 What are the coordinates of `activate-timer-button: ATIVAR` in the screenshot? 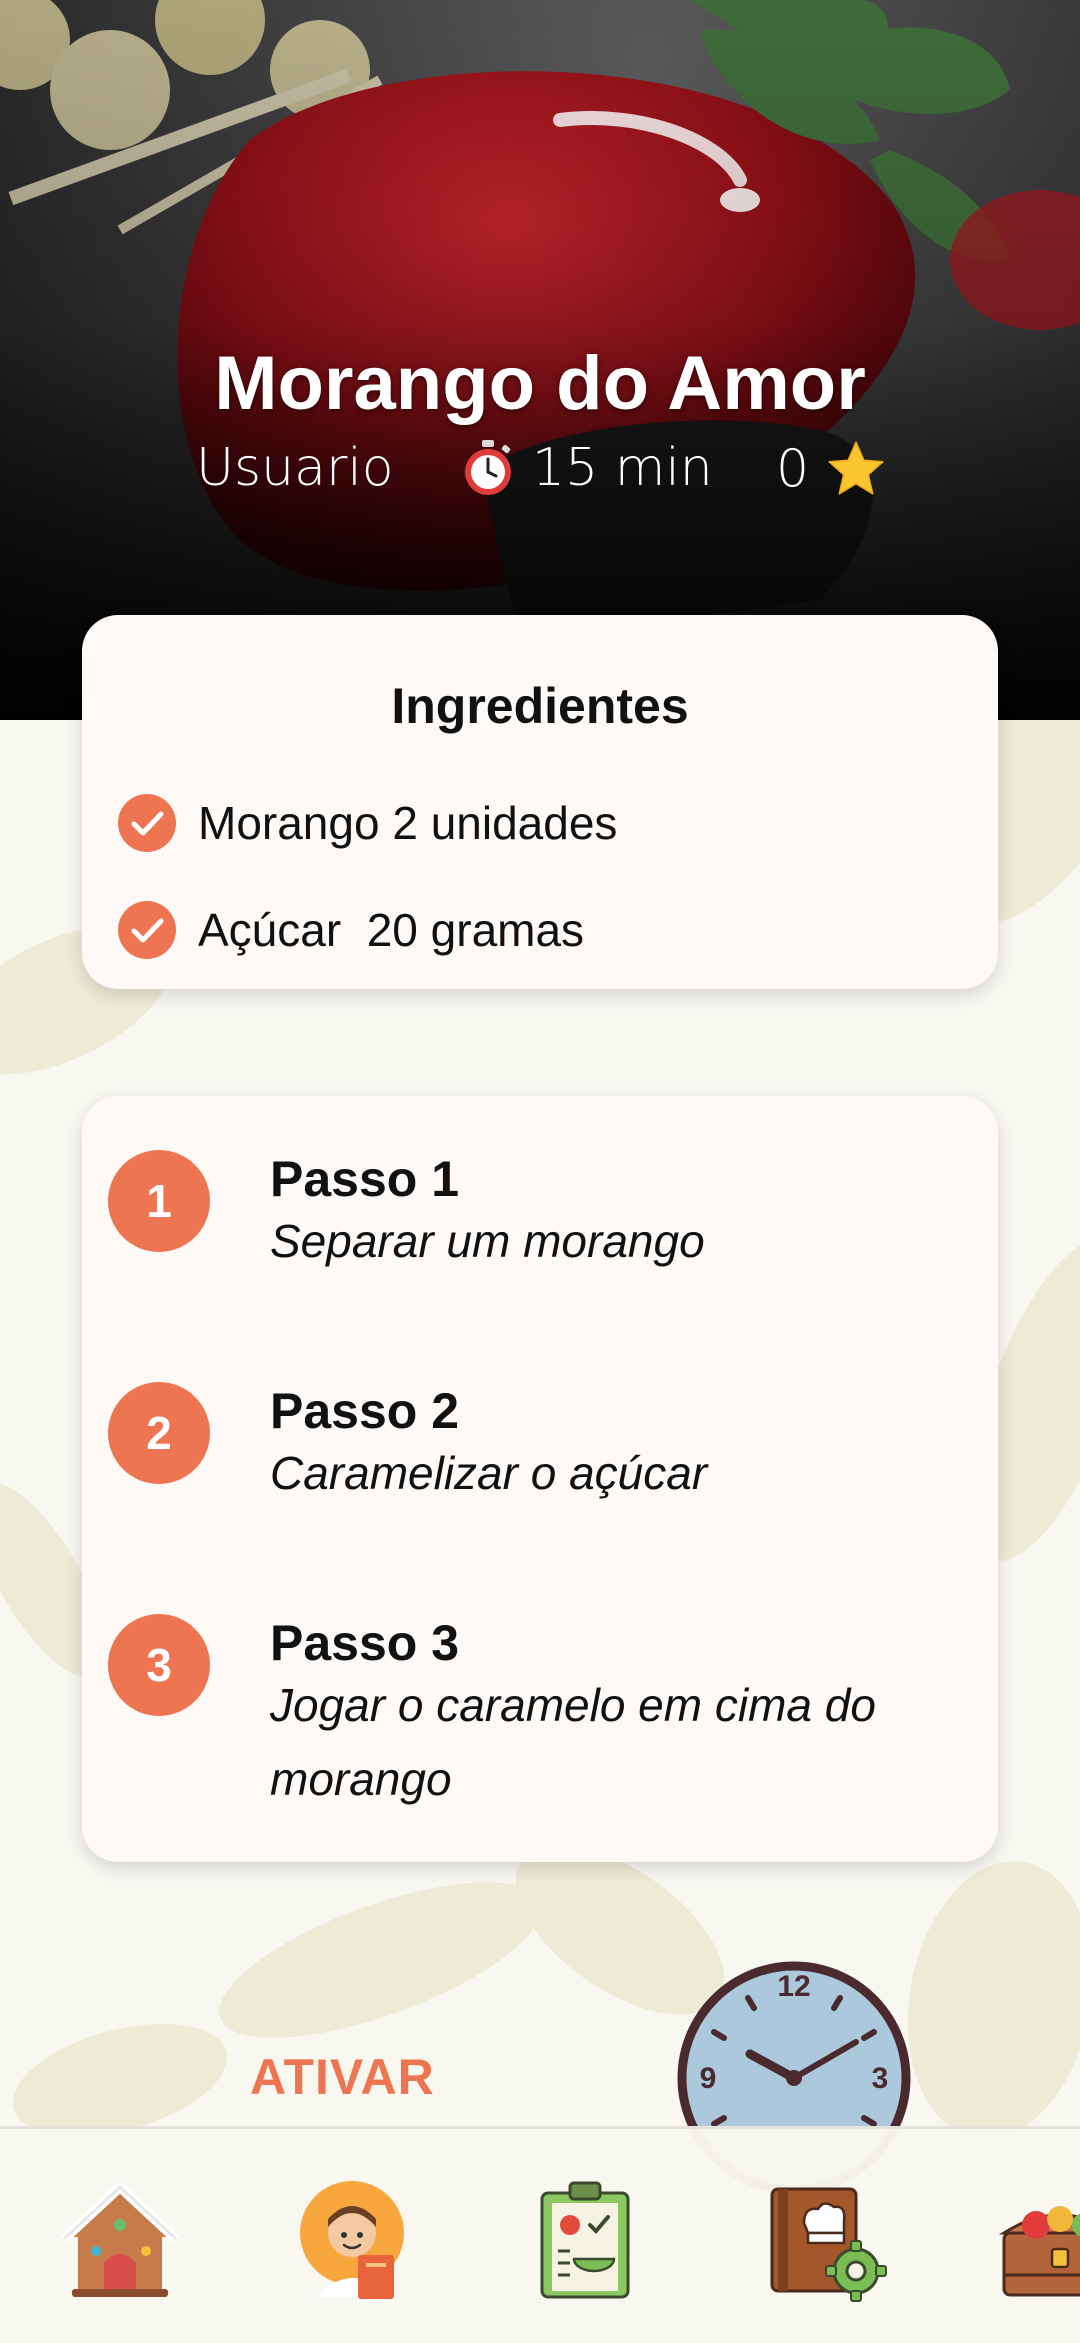 It's located at (342, 2077).